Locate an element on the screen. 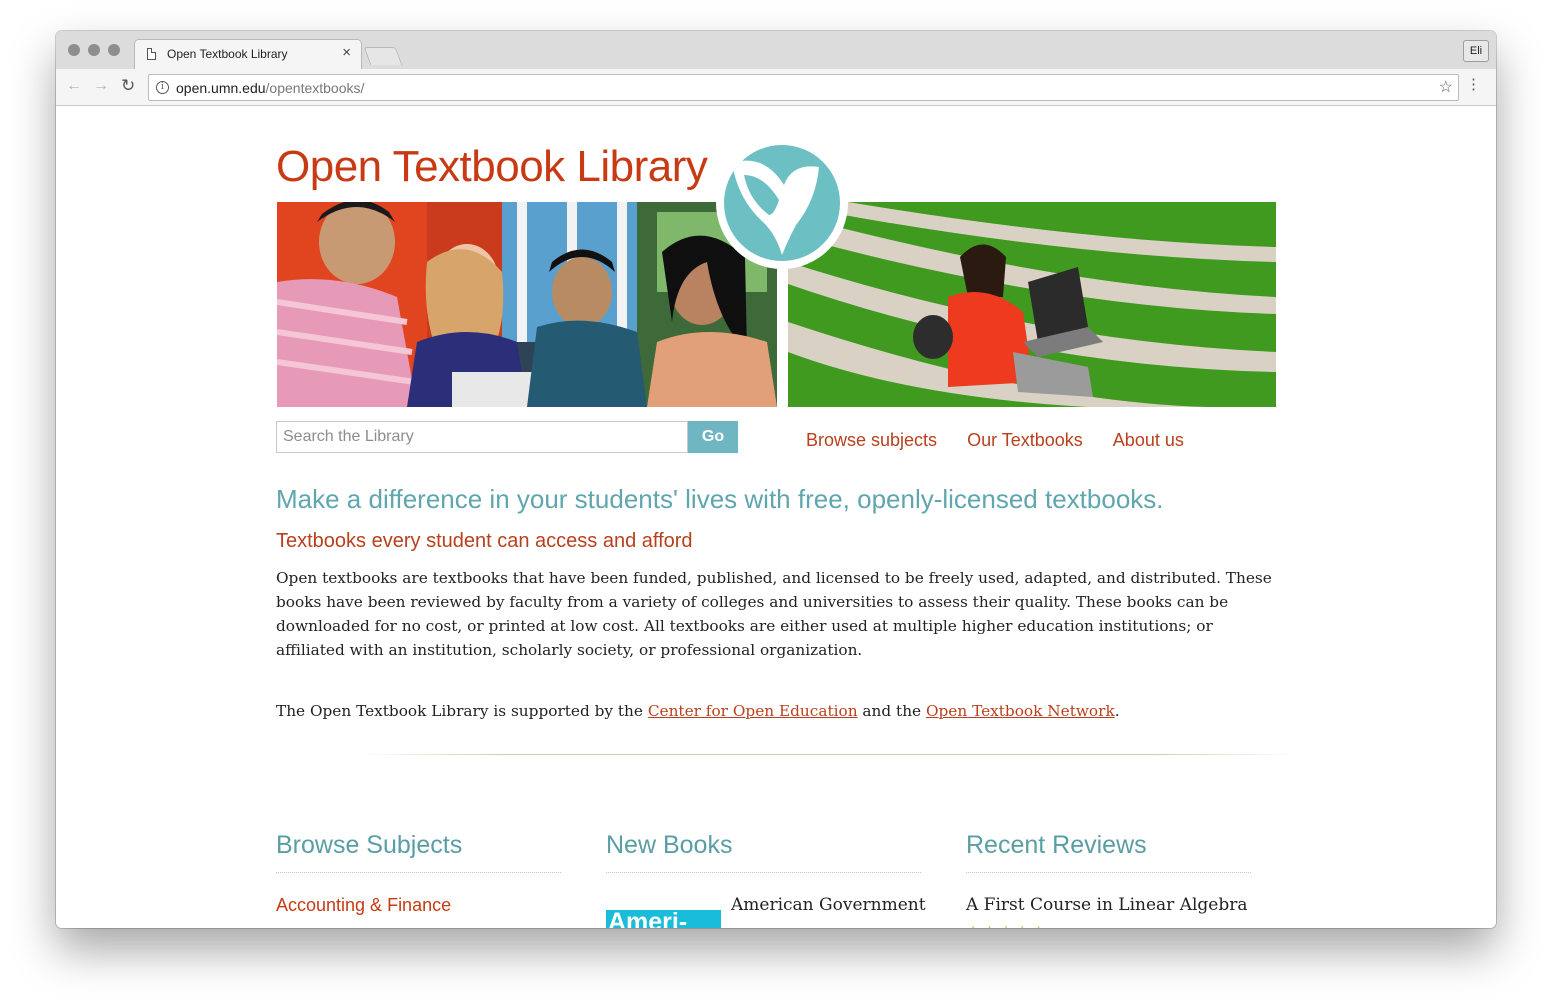  logo-mark is located at coordinates (782, 203).